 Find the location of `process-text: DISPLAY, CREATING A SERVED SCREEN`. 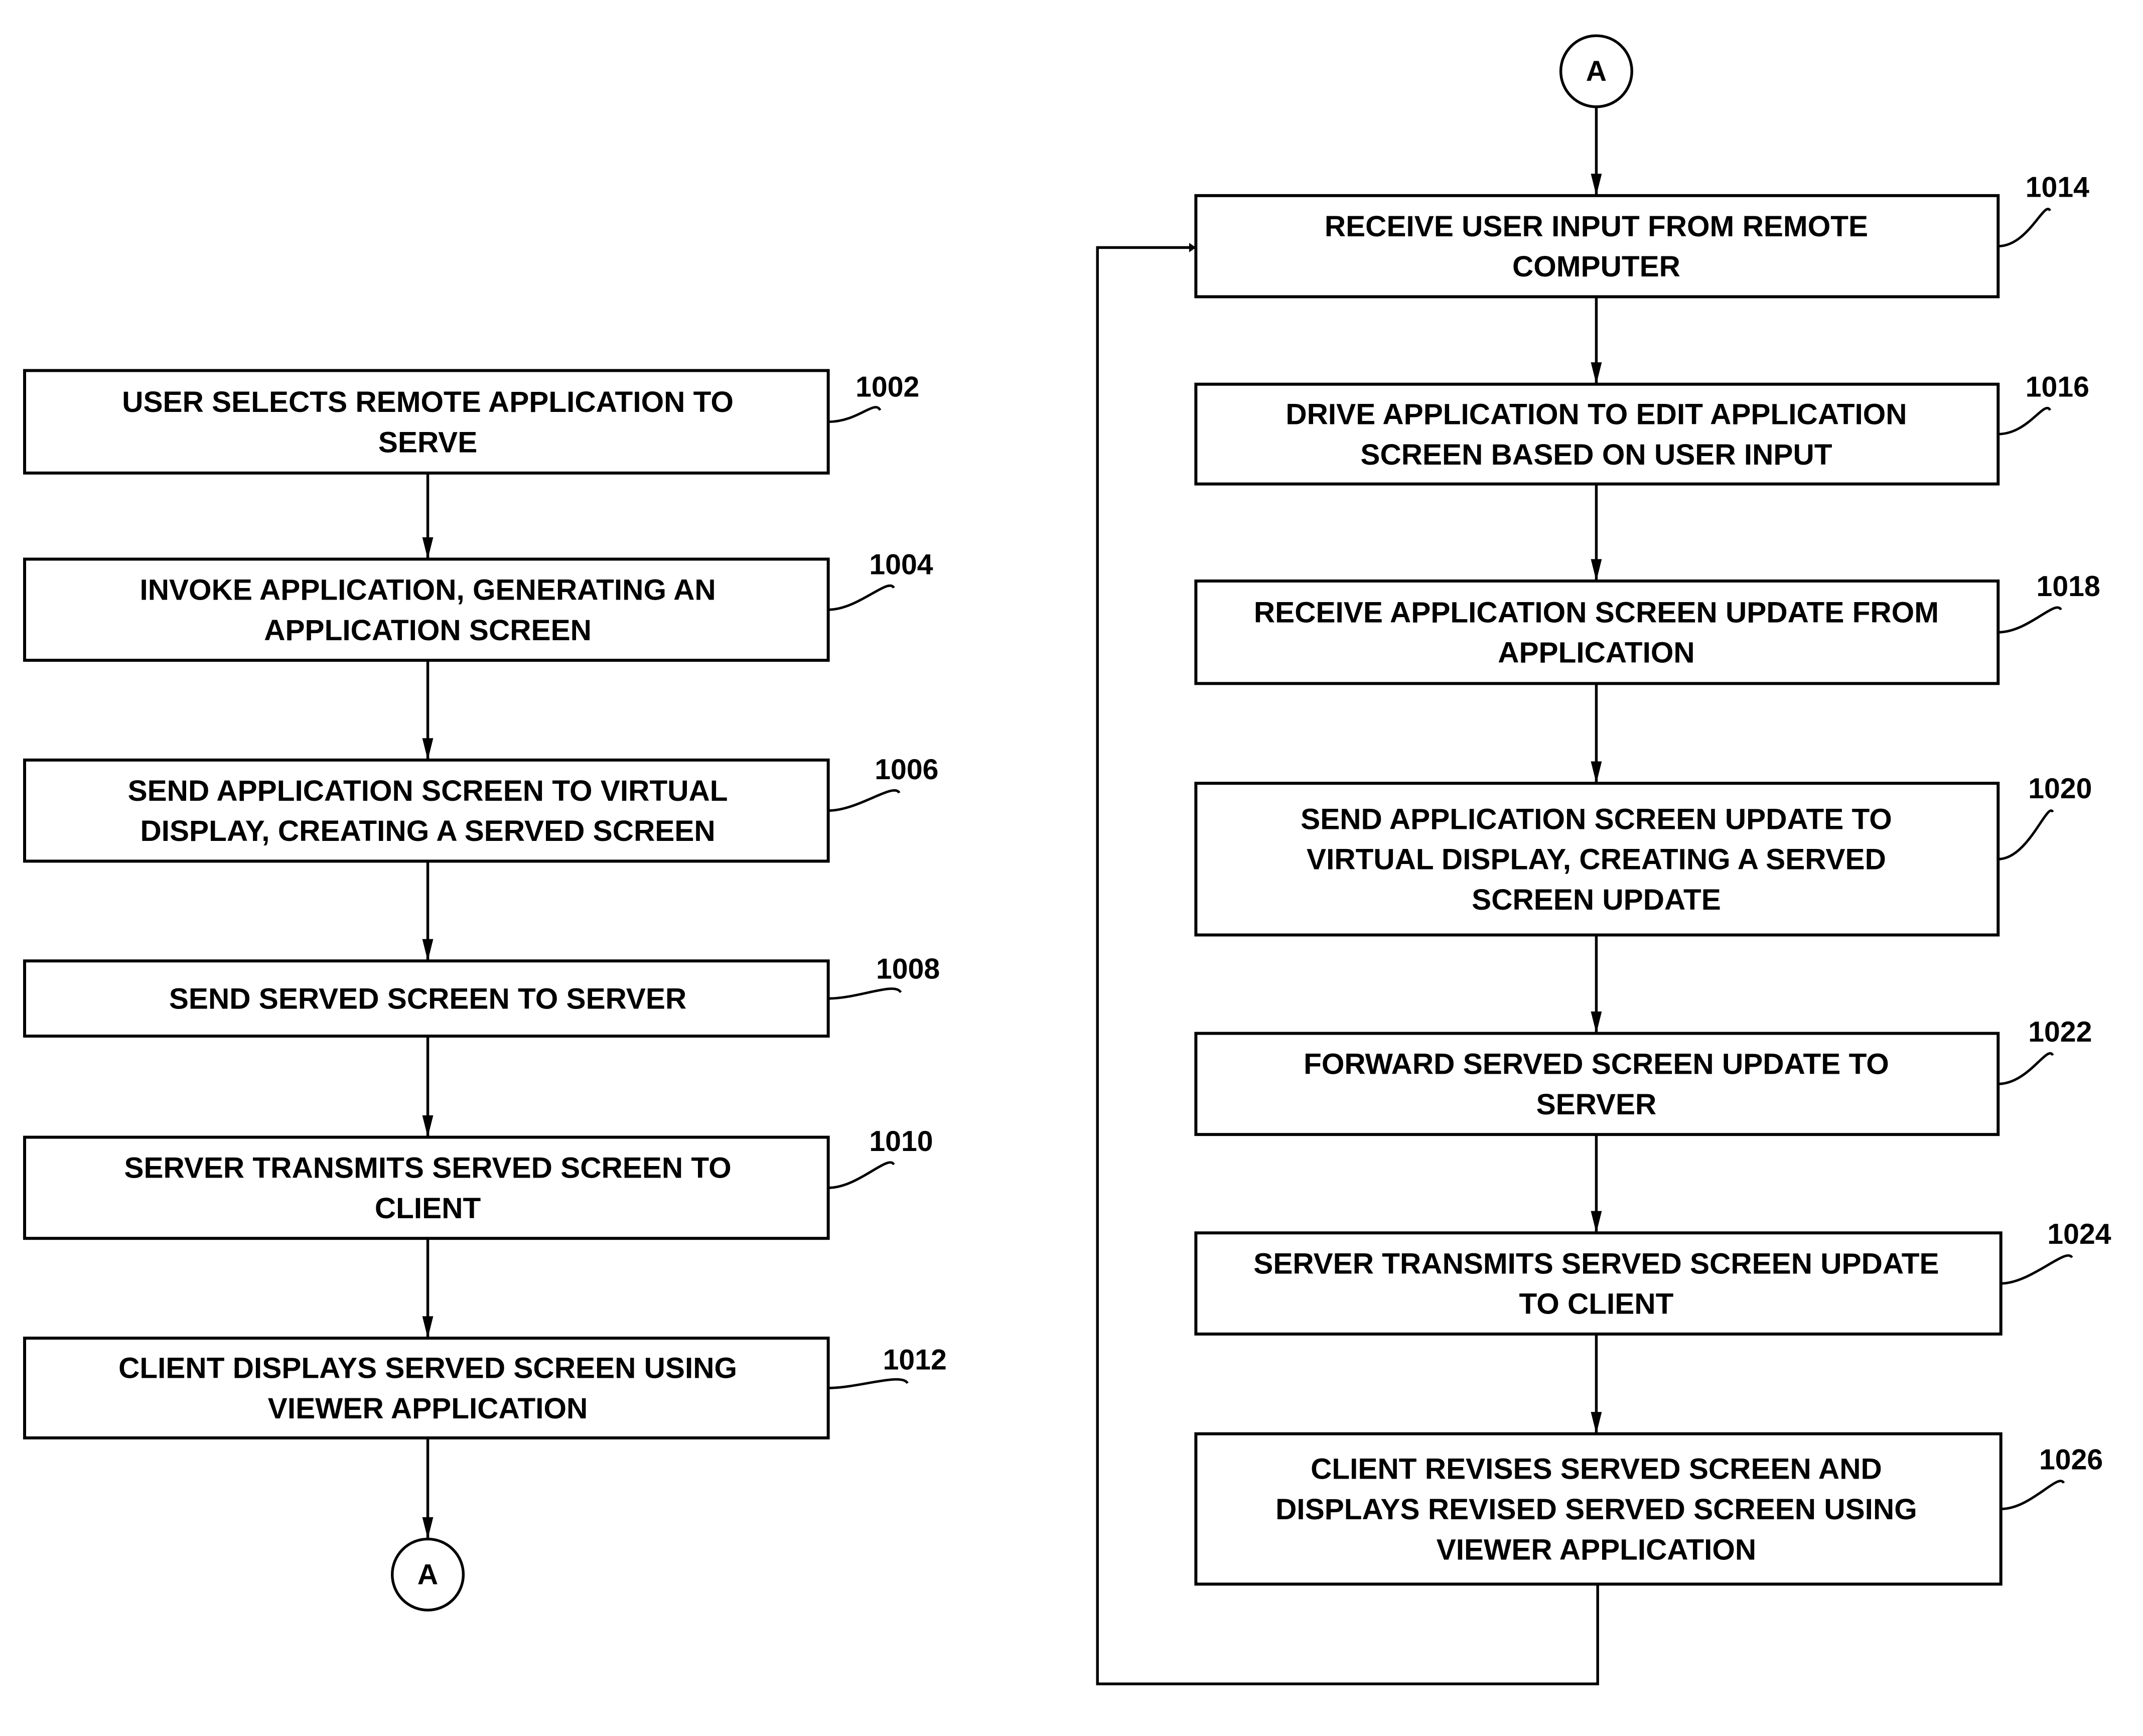

process-text: DISPLAY, CREATING A SERVED SCREEN is located at coordinates (427, 831).